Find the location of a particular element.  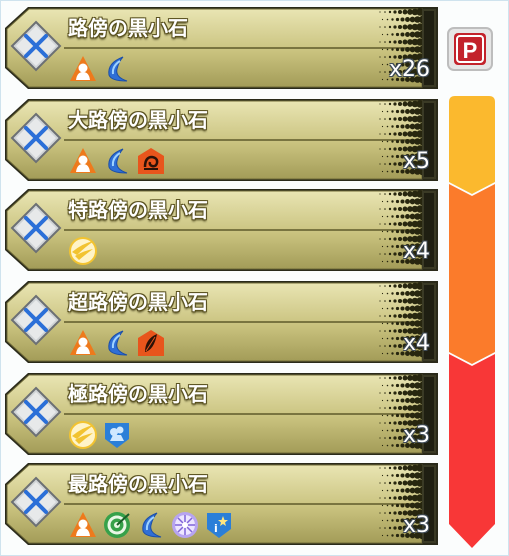

pickup-p-icon: P is located at coordinates (470, 49).